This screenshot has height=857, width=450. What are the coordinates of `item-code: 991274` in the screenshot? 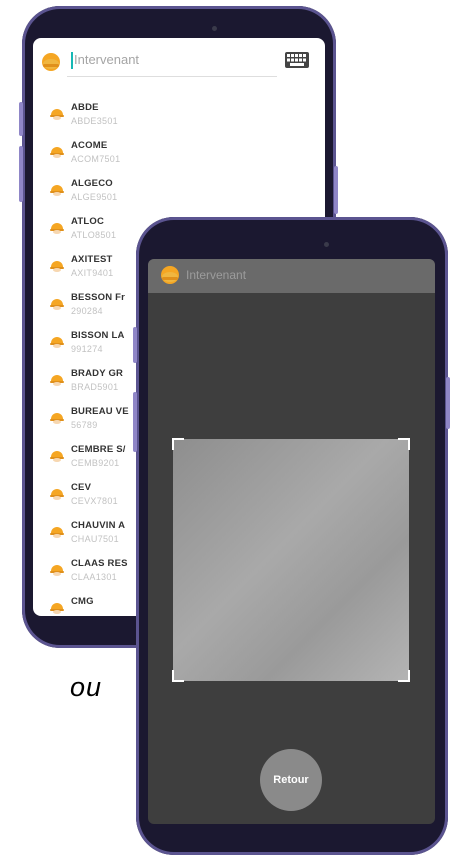 It's located at (87, 349).